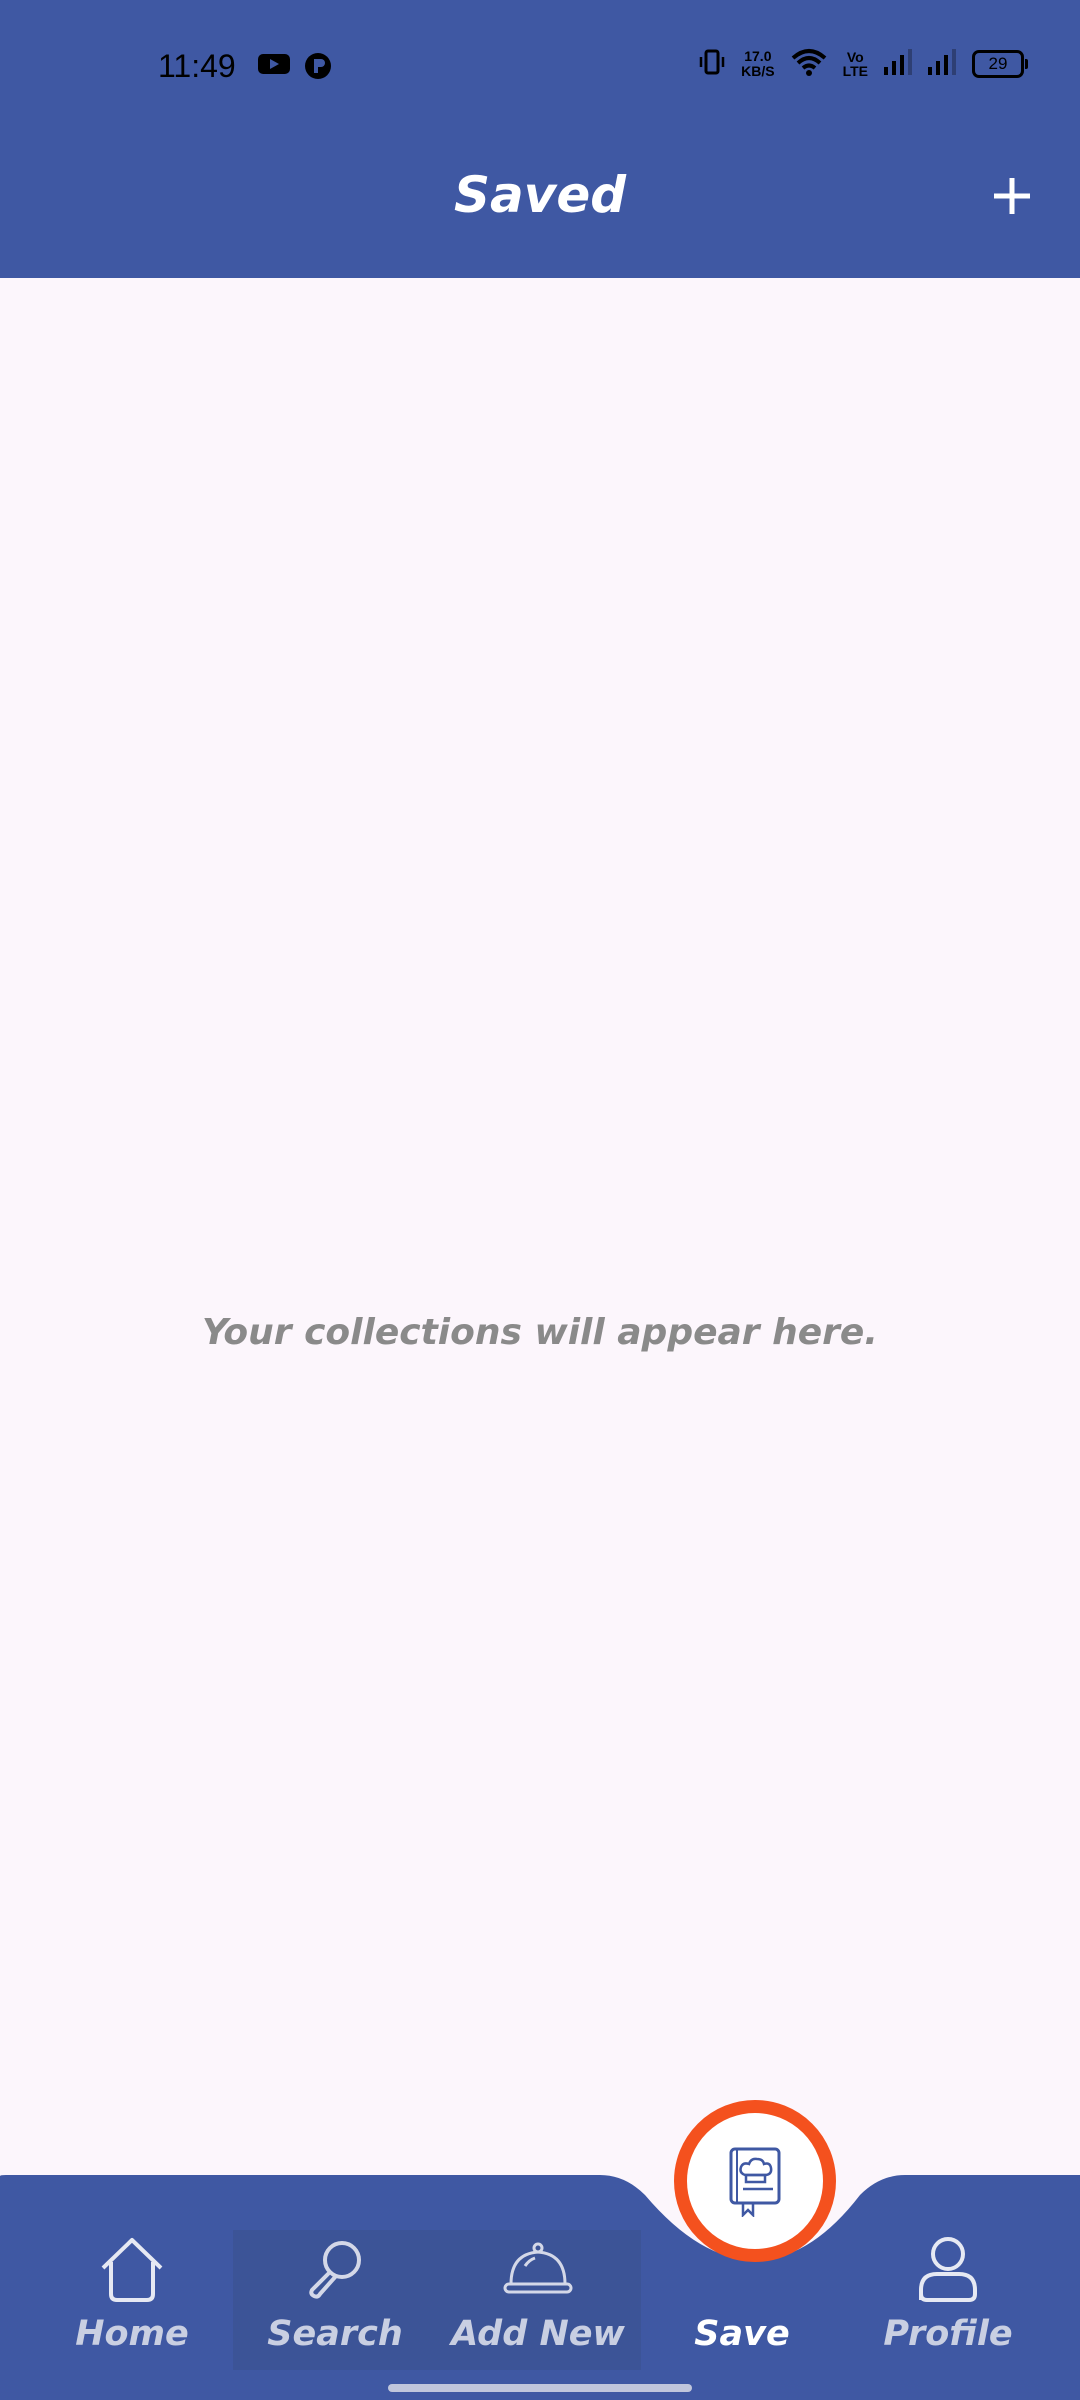  Describe the element at coordinates (132, 2270) in the screenshot. I see `home-icon` at that location.